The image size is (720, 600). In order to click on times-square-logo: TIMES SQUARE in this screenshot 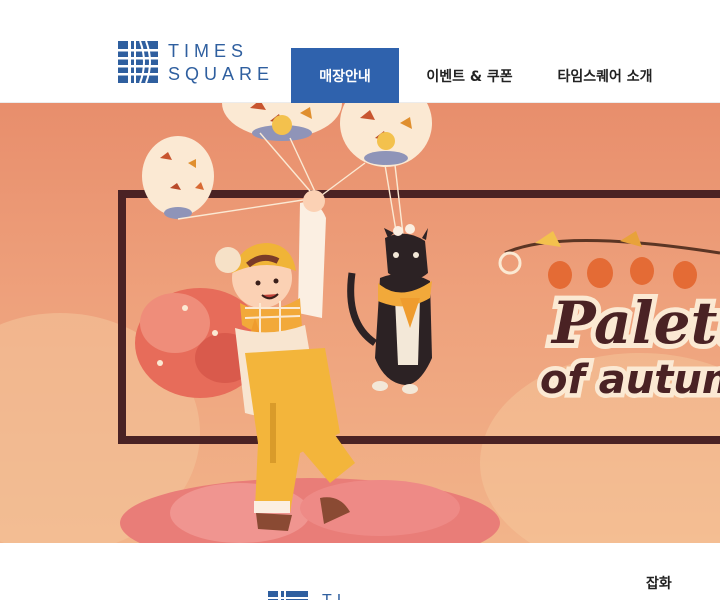, I will do `click(193, 63)`.